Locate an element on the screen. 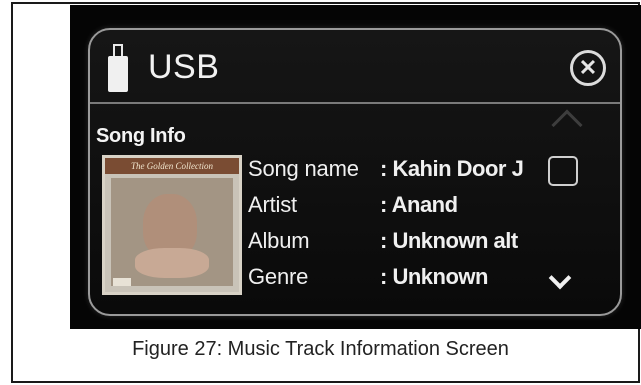 The width and height of the screenshot is (641, 385). scroll-up-icon is located at coordinates (567, 125).